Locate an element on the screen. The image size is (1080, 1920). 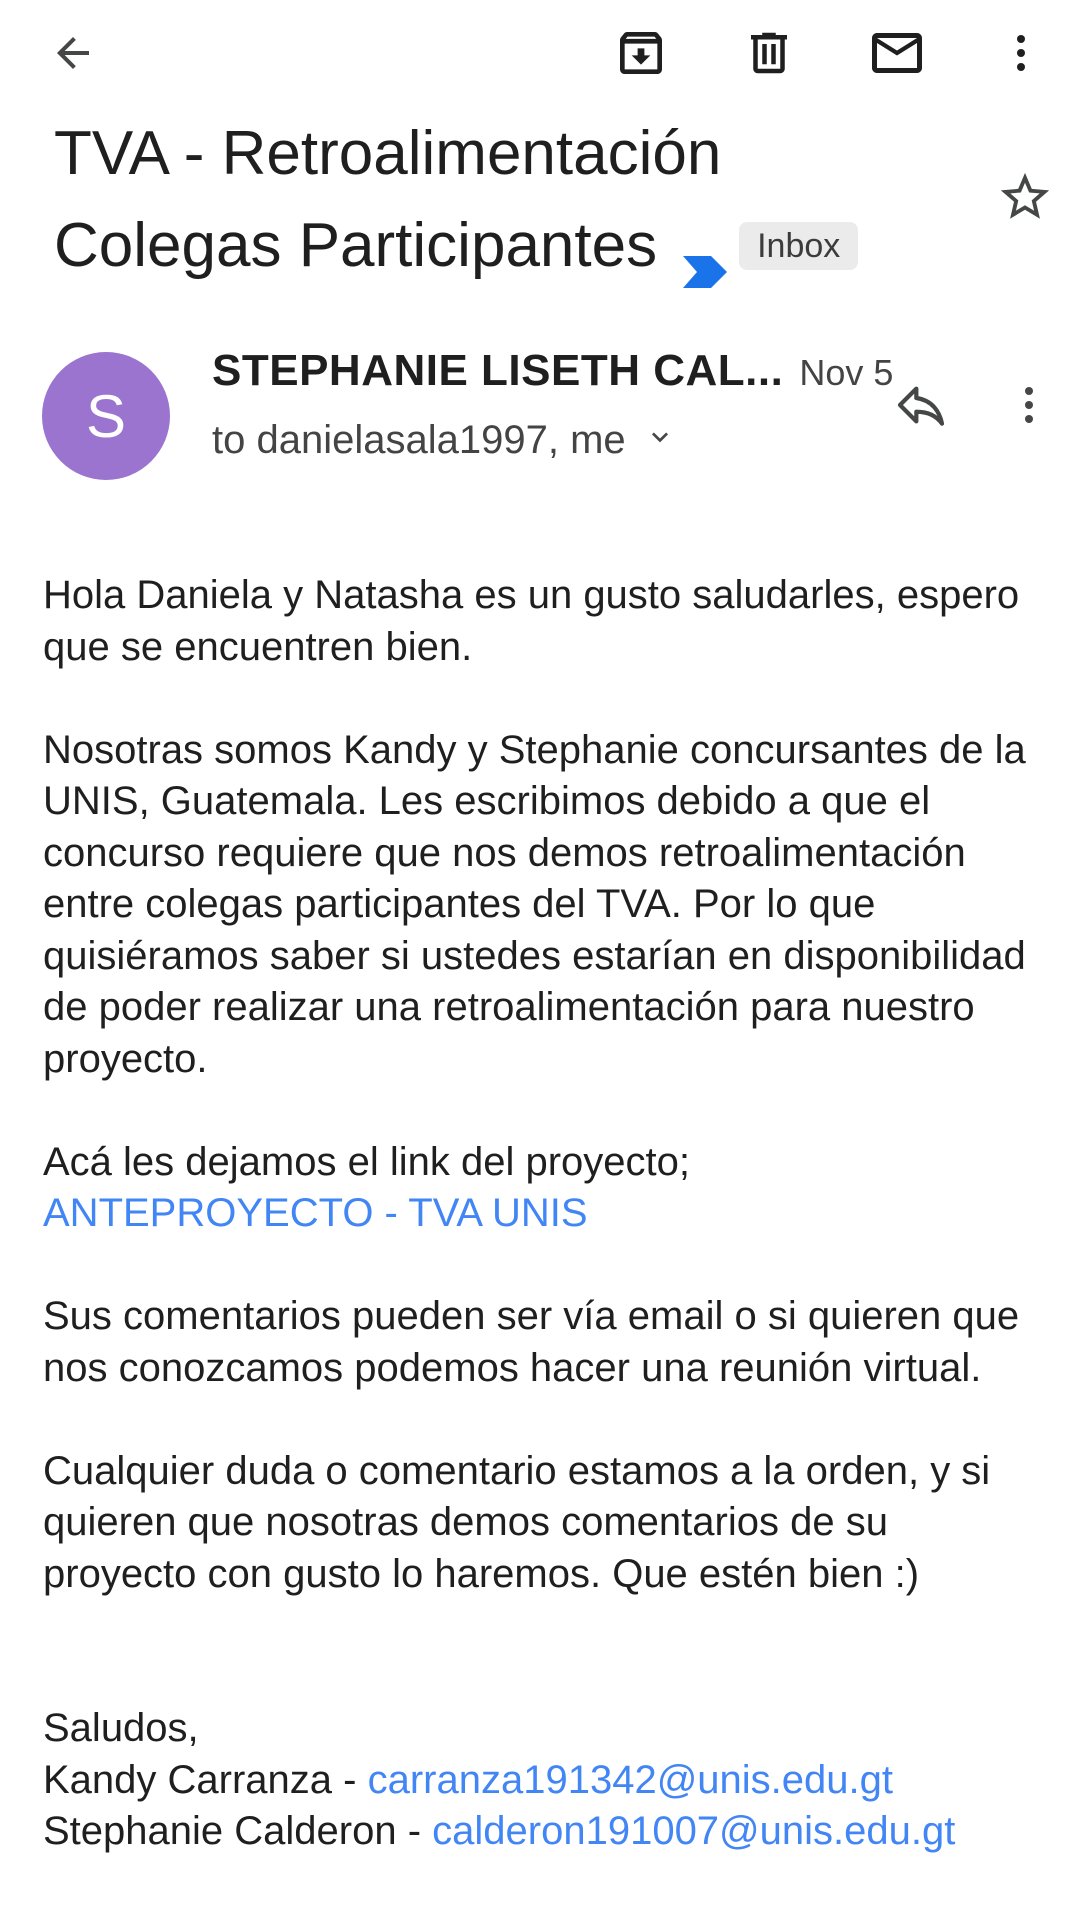
important-label-icon is located at coordinates (706, 257).